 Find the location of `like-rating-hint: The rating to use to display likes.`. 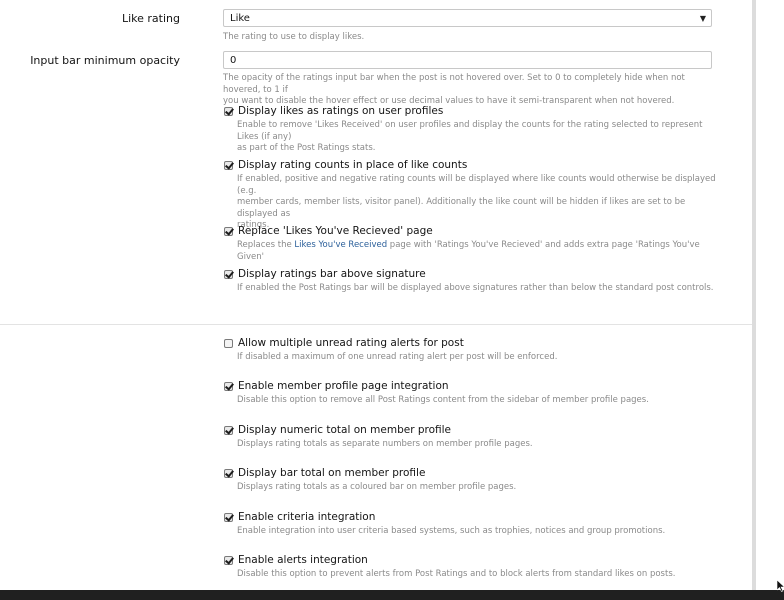

like-rating-hint: The rating to use to display likes. is located at coordinates (294, 37).